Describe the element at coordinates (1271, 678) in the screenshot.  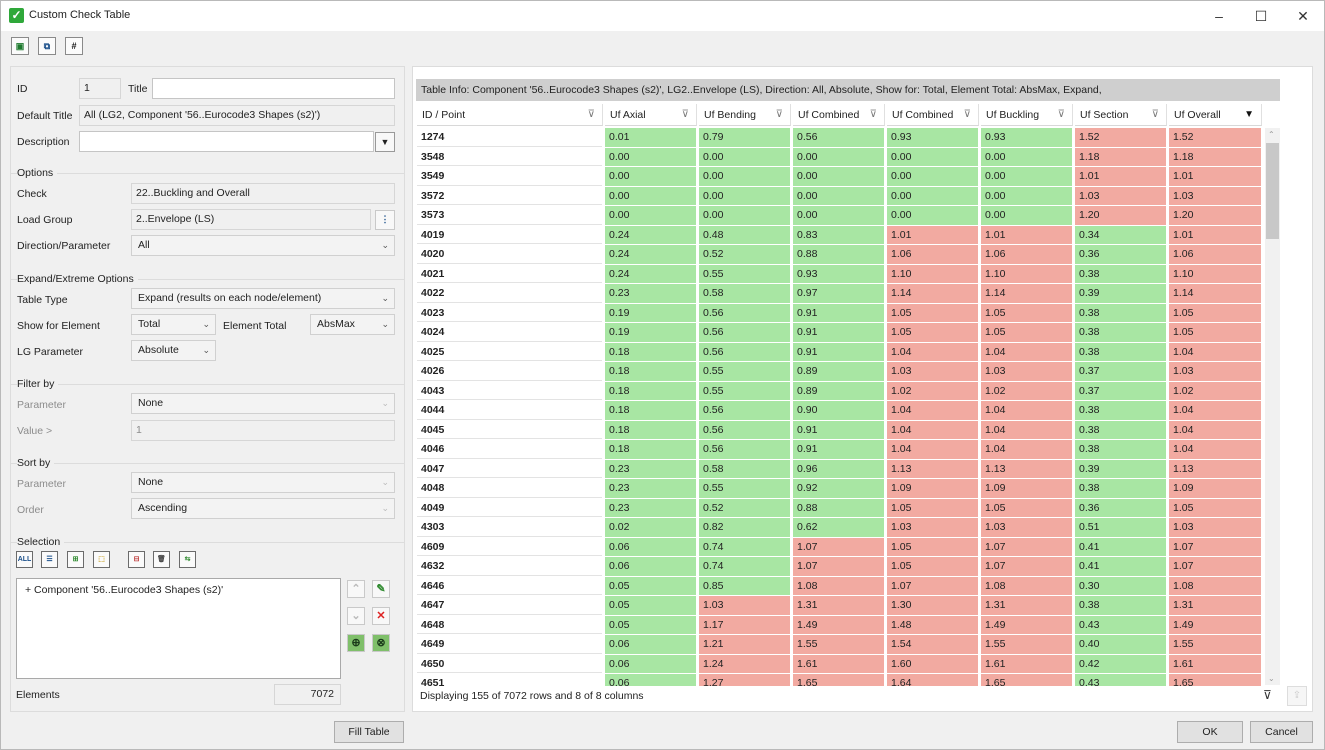
I see `scroll-down-icon: ⌄` at that location.